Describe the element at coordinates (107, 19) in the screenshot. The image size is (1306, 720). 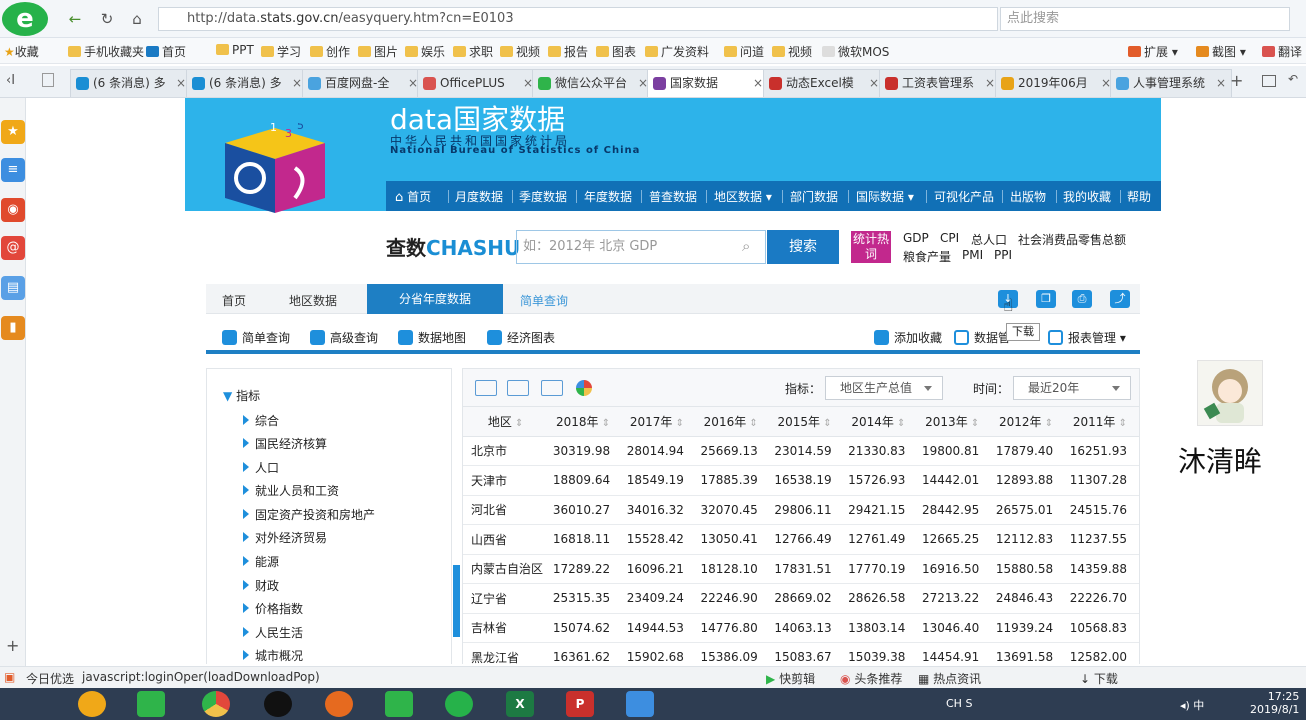
I see `refresh-icon: ↻` at that location.